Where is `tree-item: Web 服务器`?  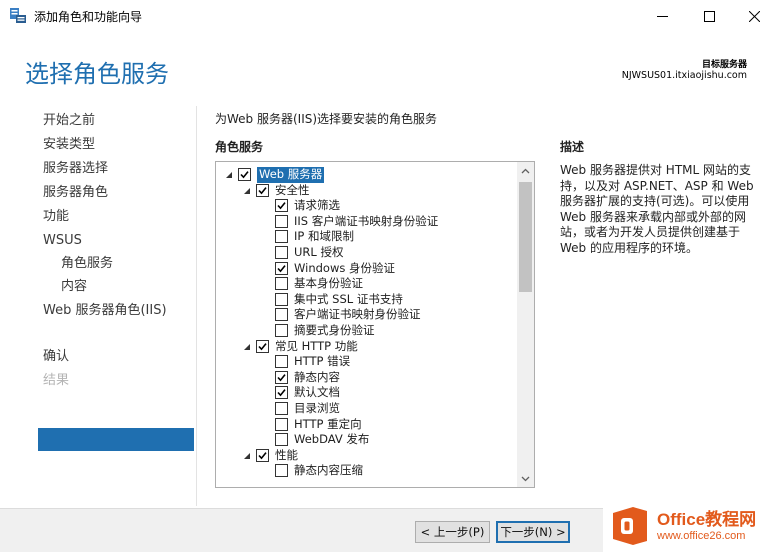
tree-item: Web 服务器 is located at coordinates (366, 175).